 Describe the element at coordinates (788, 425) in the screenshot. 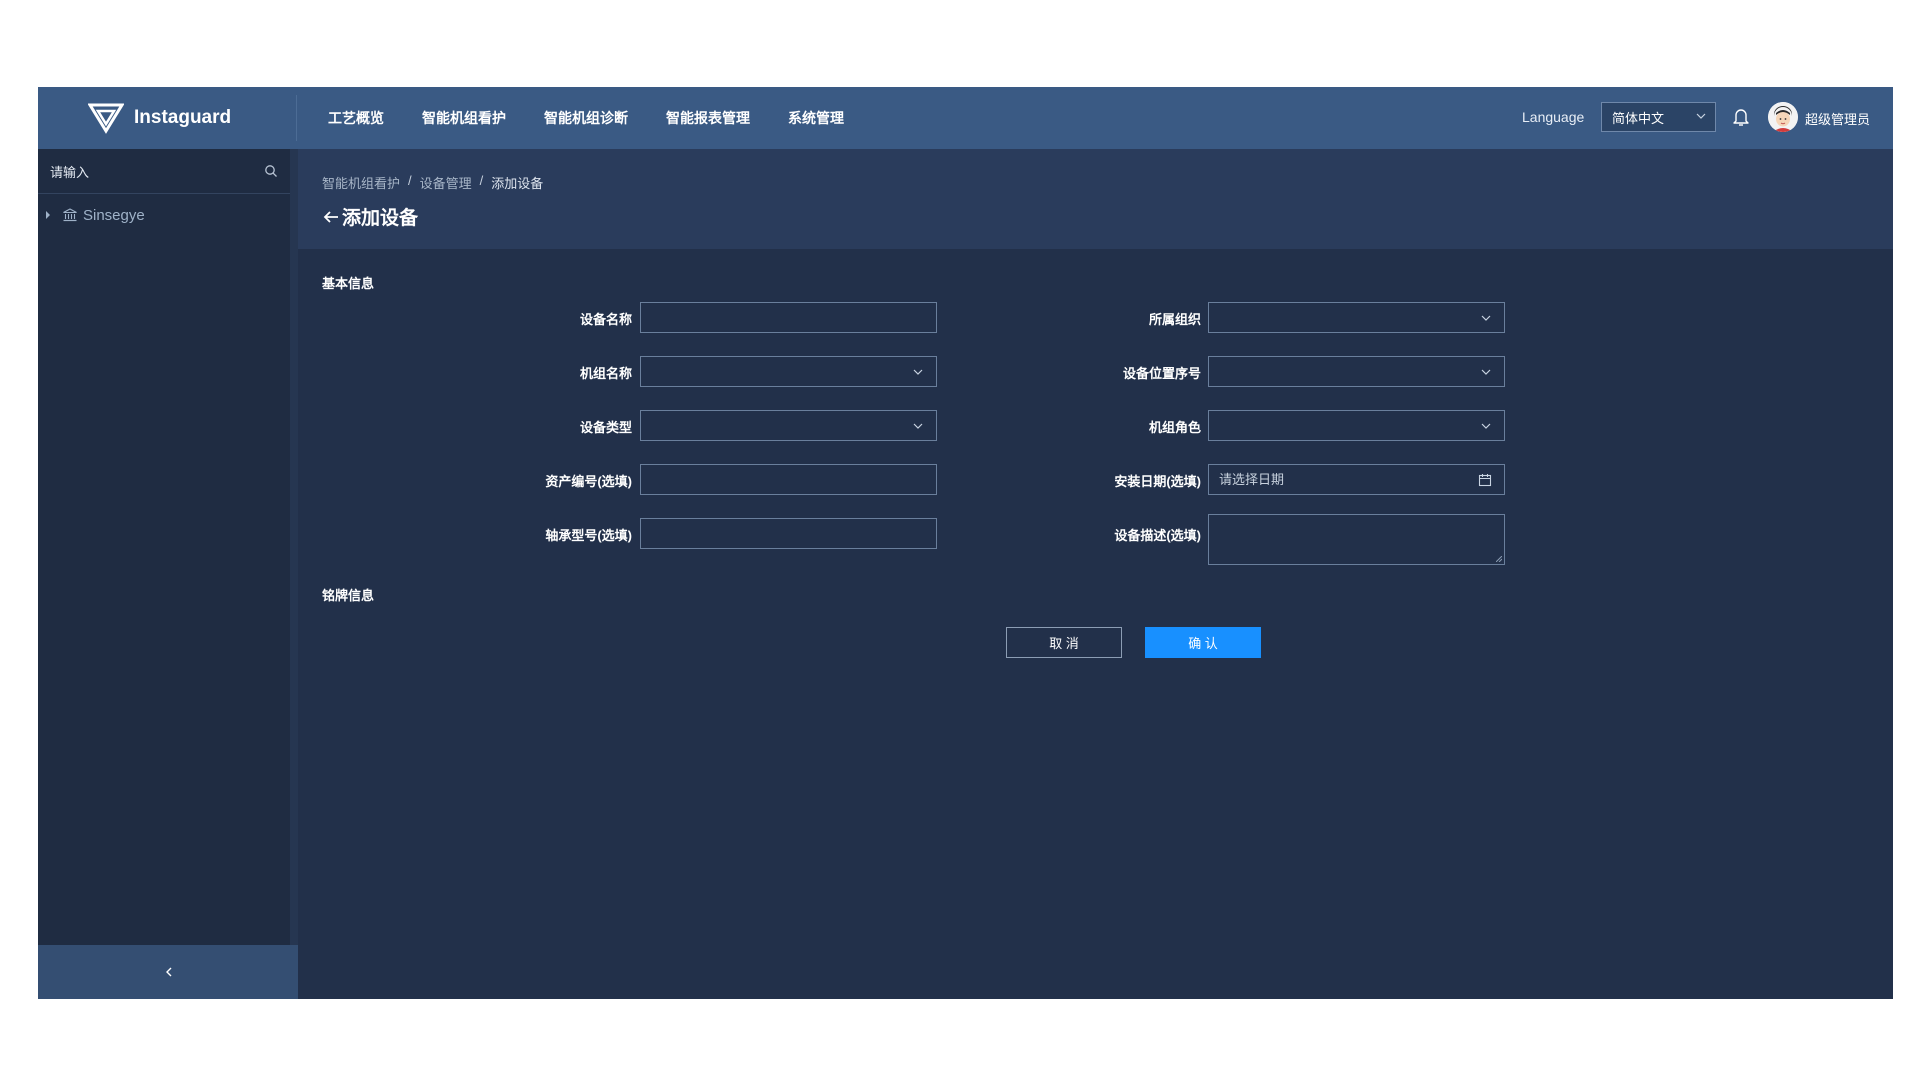

I see `device-type-select` at that location.